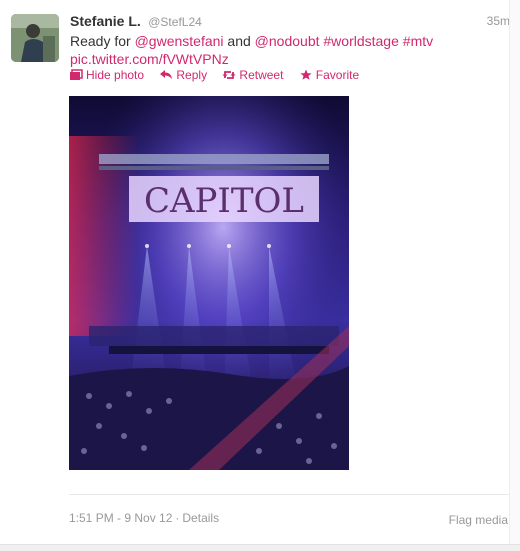  I want to click on hashtag-worldstage: #worldstage, so click(361, 41).